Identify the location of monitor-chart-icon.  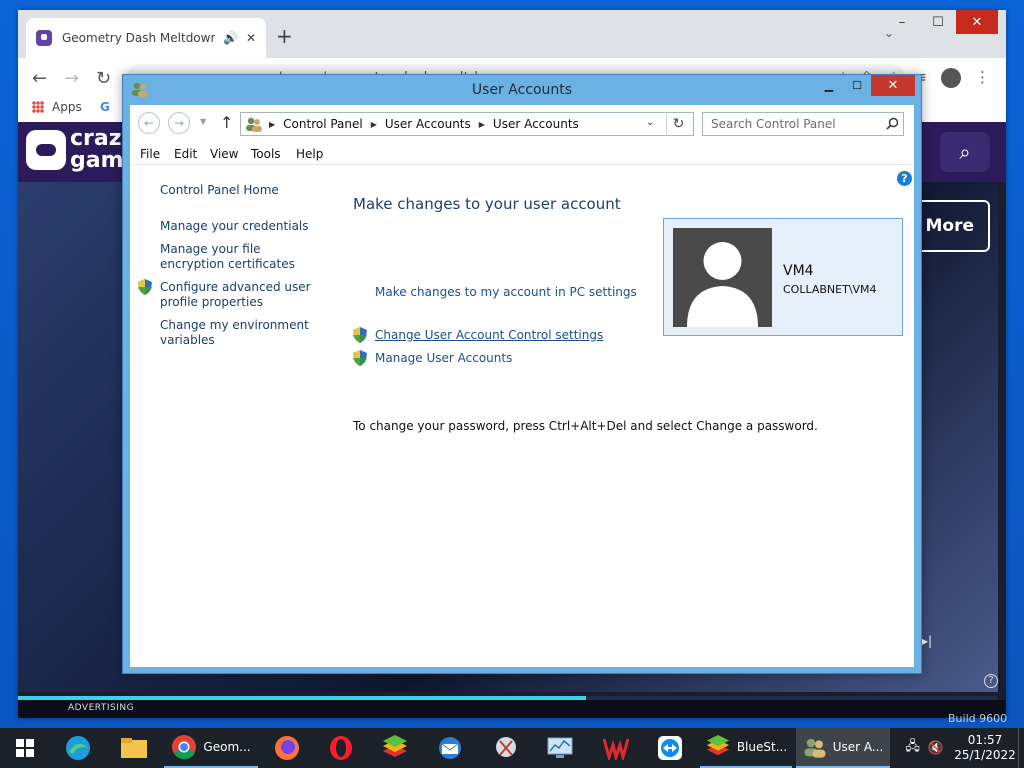
(560, 747).